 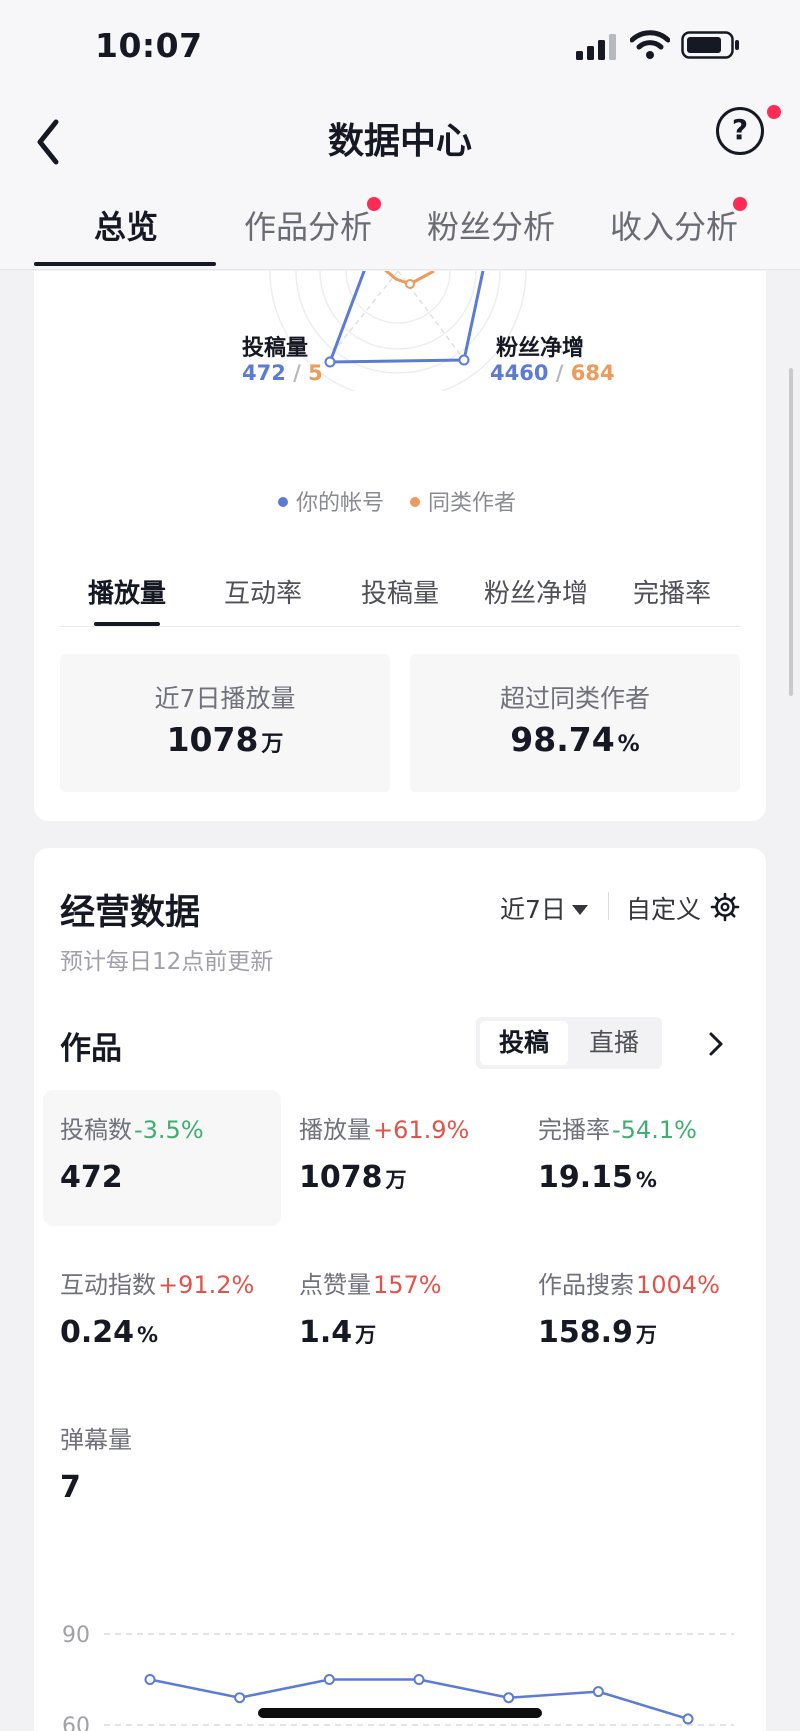 I want to click on metric-change: -54.1%, so click(x=654, y=1130).